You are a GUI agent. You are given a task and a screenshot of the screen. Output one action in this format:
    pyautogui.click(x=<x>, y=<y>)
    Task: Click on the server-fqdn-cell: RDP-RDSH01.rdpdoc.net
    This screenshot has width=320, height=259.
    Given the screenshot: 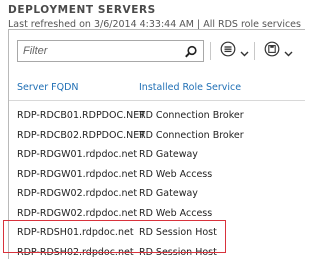 What is the action you would take?
    pyautogui.click(x=75, y=232)
    